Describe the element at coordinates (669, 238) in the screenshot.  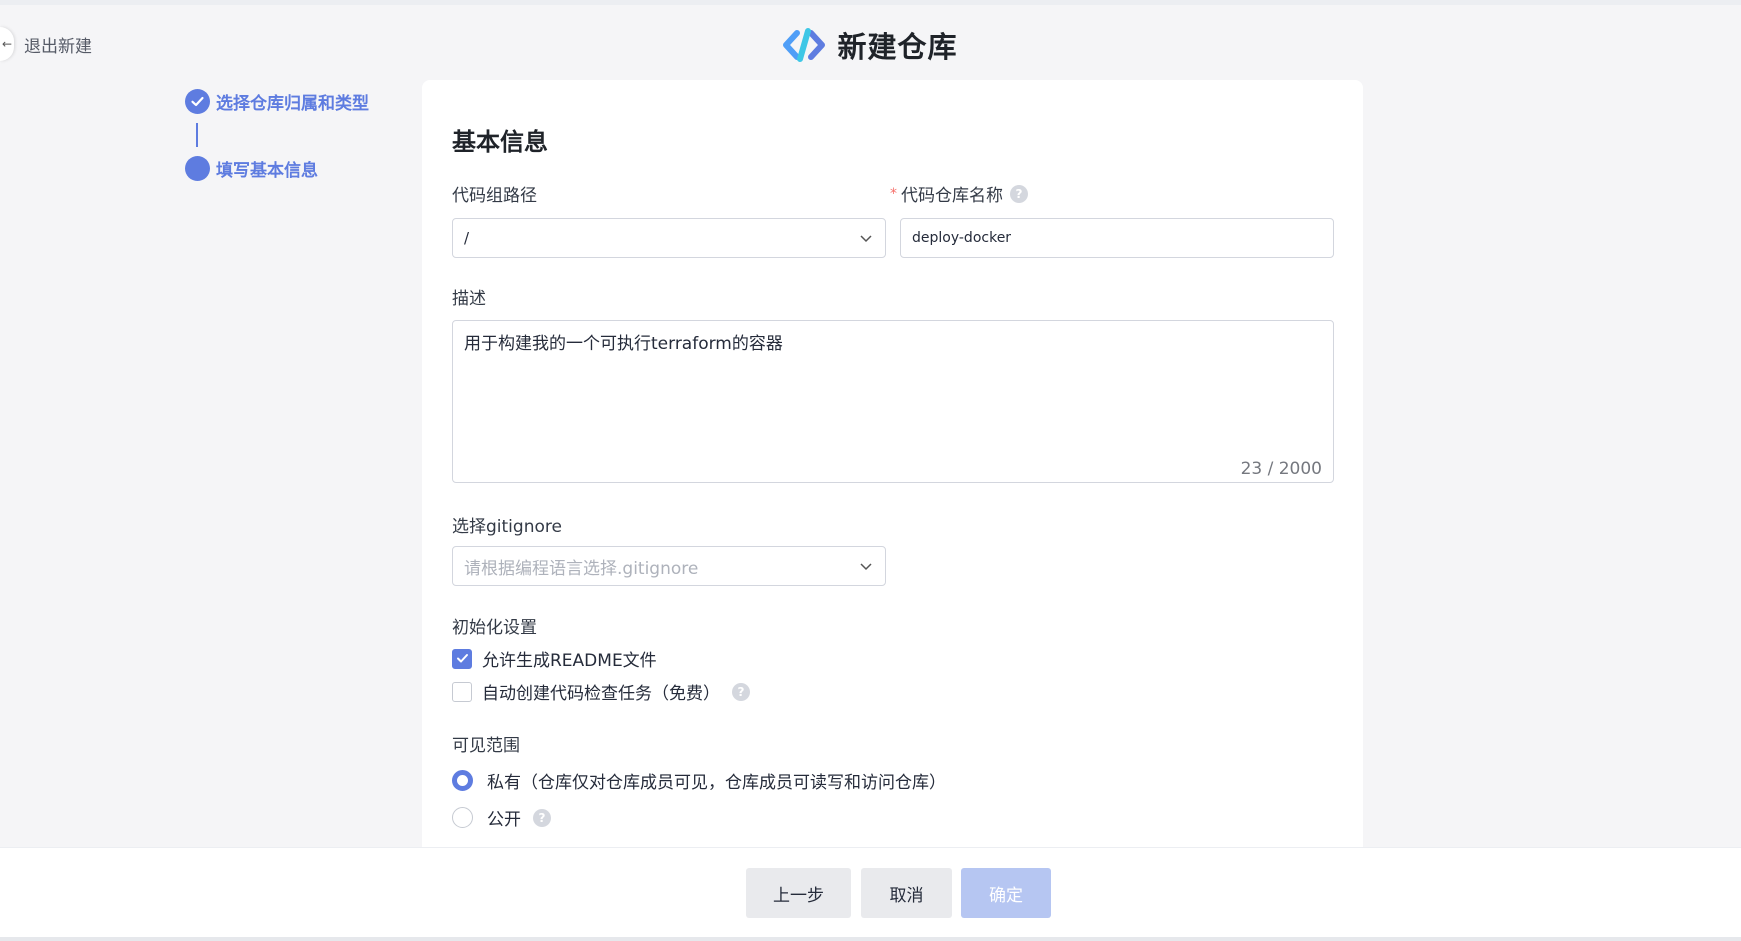
I see `group-path-select: /` at that location.